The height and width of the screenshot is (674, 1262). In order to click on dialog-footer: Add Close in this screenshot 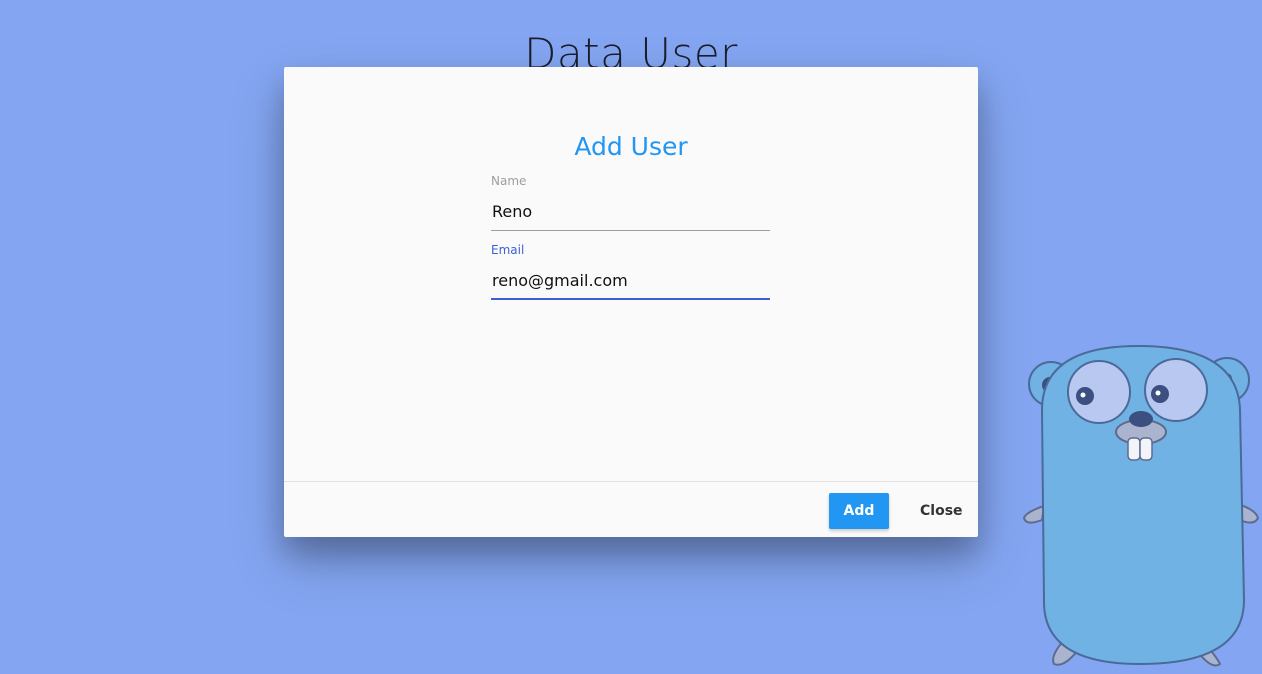, I will do `click(631, 509)`.